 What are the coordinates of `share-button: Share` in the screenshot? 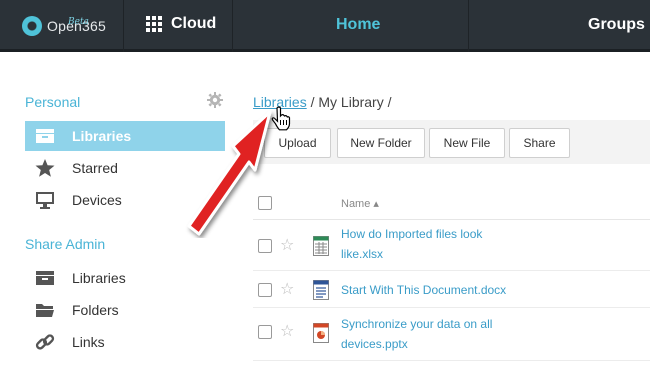 It's located at (539, 143).